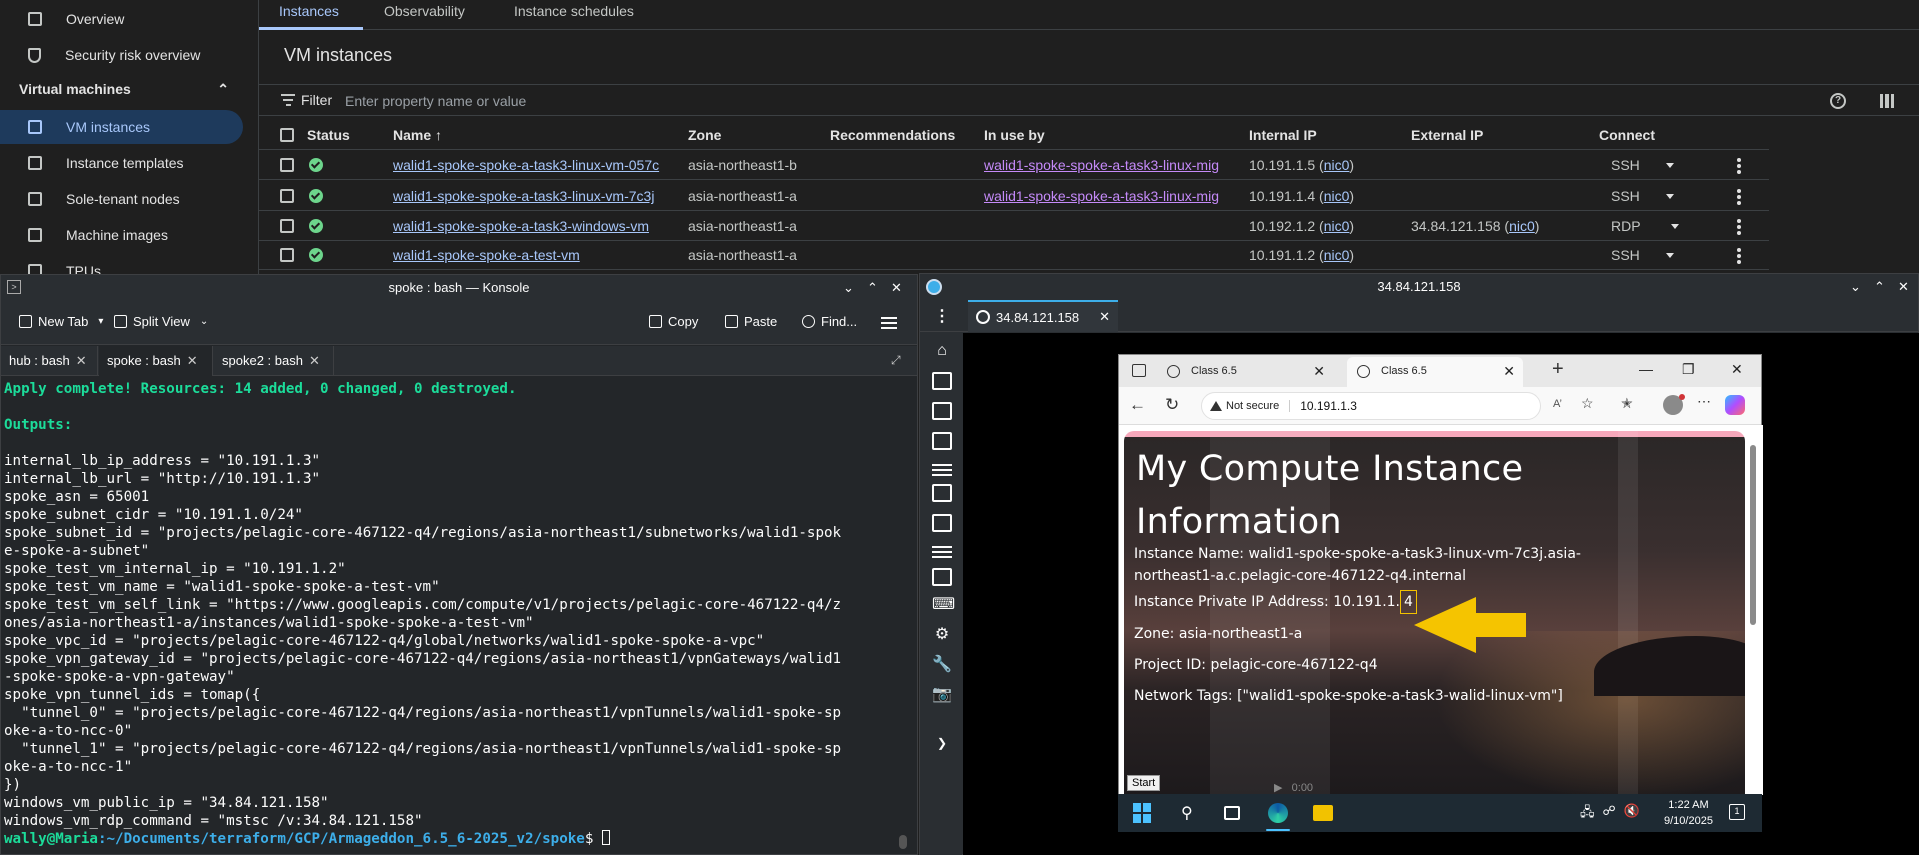  Describe the element at coordinates (1293, 787) in the screenshot. I see `video-controls: ▶ 0:00` at that location.